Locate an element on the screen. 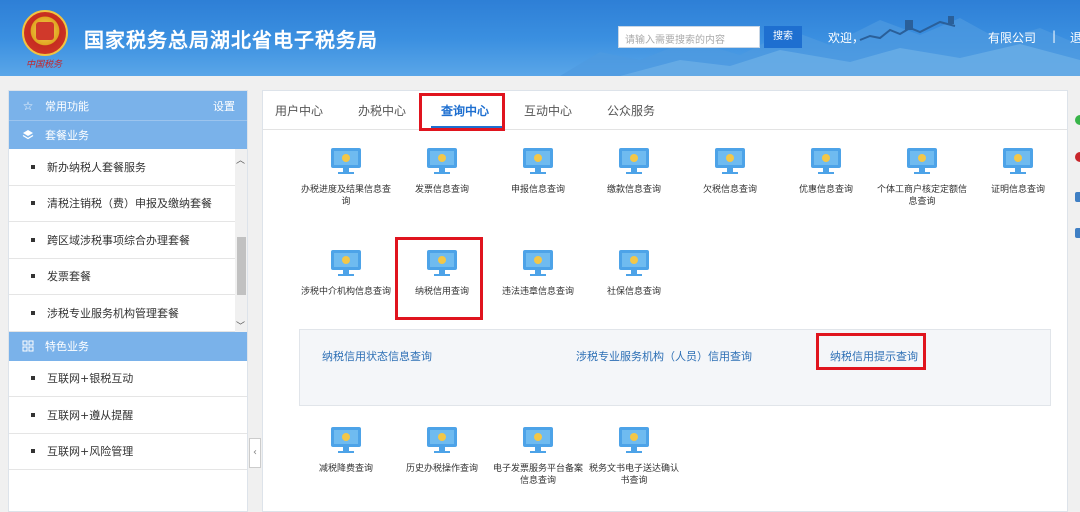  sidebar-scrollbar: ︿ ﹀ is located at coordinates (241, 240).